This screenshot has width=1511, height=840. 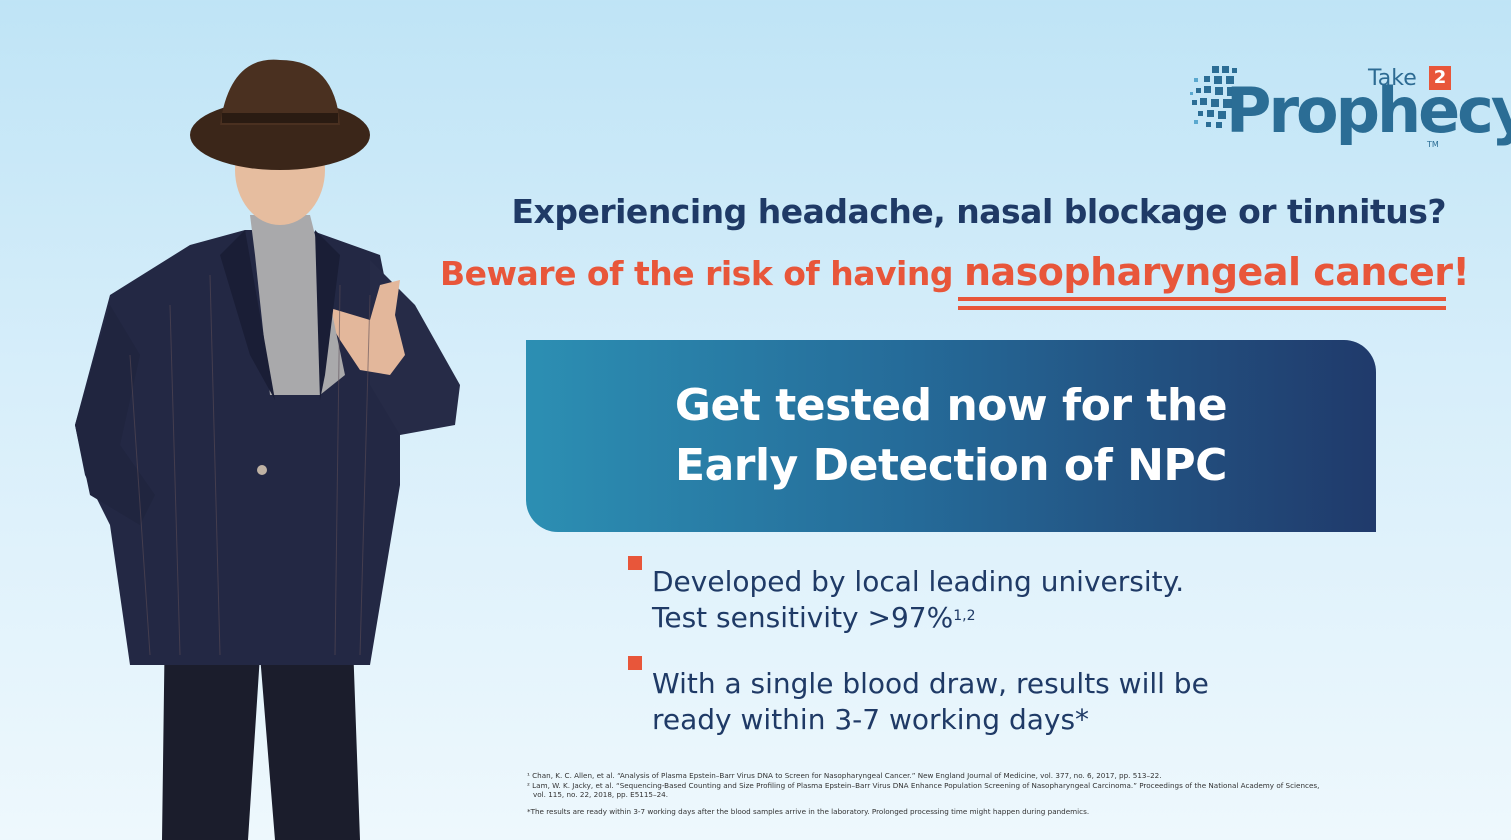 What do you see at coordinates (1216, 272) in the screenshot?
I see `warning-emphasis: nasopharyngeal cancer!` at bounding box center [1216, 272].